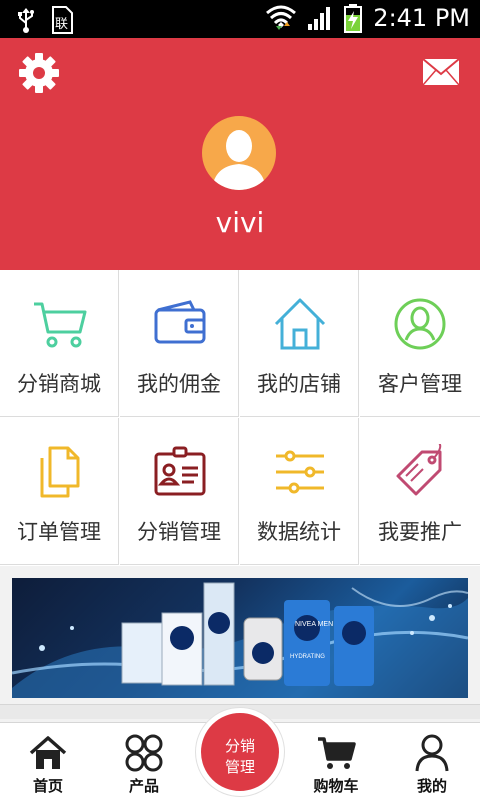  I want to click on grid-item-my-store: 我的店铺, so click(299, 343).